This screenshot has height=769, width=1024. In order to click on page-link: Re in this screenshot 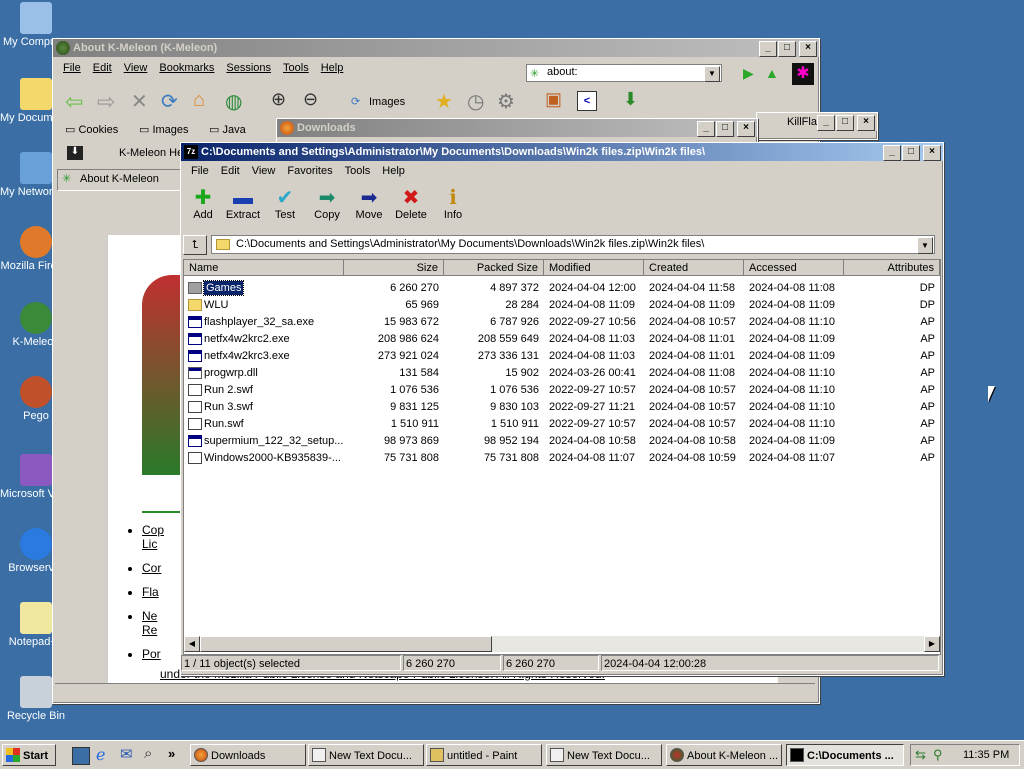, I will do `click(153, 630)`.